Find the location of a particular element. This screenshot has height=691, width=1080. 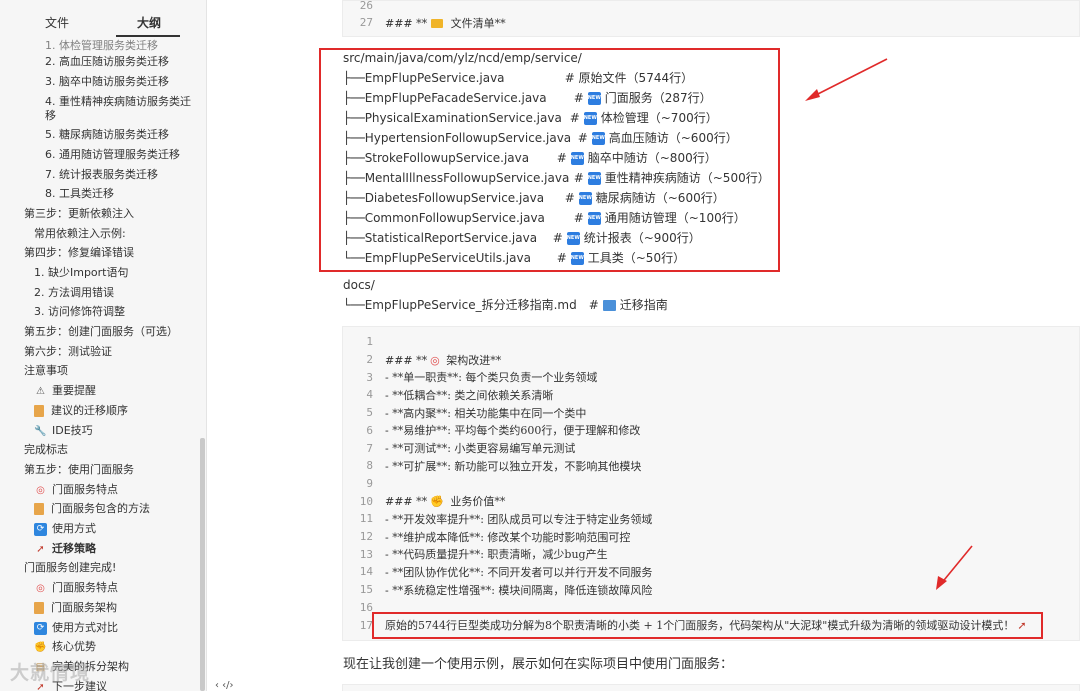

outline-item-label: IDE技巧 is located at coordinates (72, 430).